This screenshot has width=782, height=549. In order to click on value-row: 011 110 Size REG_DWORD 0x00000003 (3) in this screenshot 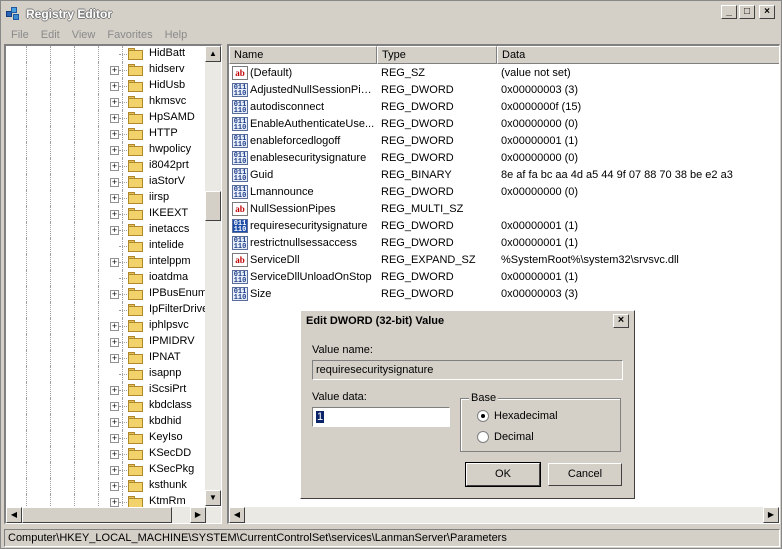, I will do `click(504, 294)`.